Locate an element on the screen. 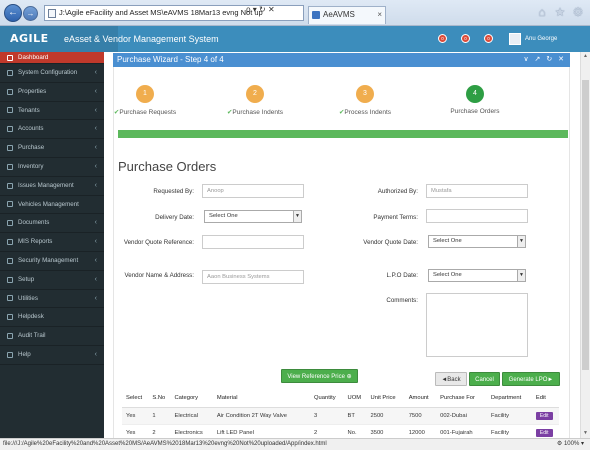 This screenshot has height=450, width=590. notification-badge-3: 0 is located at coordinates (488, 38).